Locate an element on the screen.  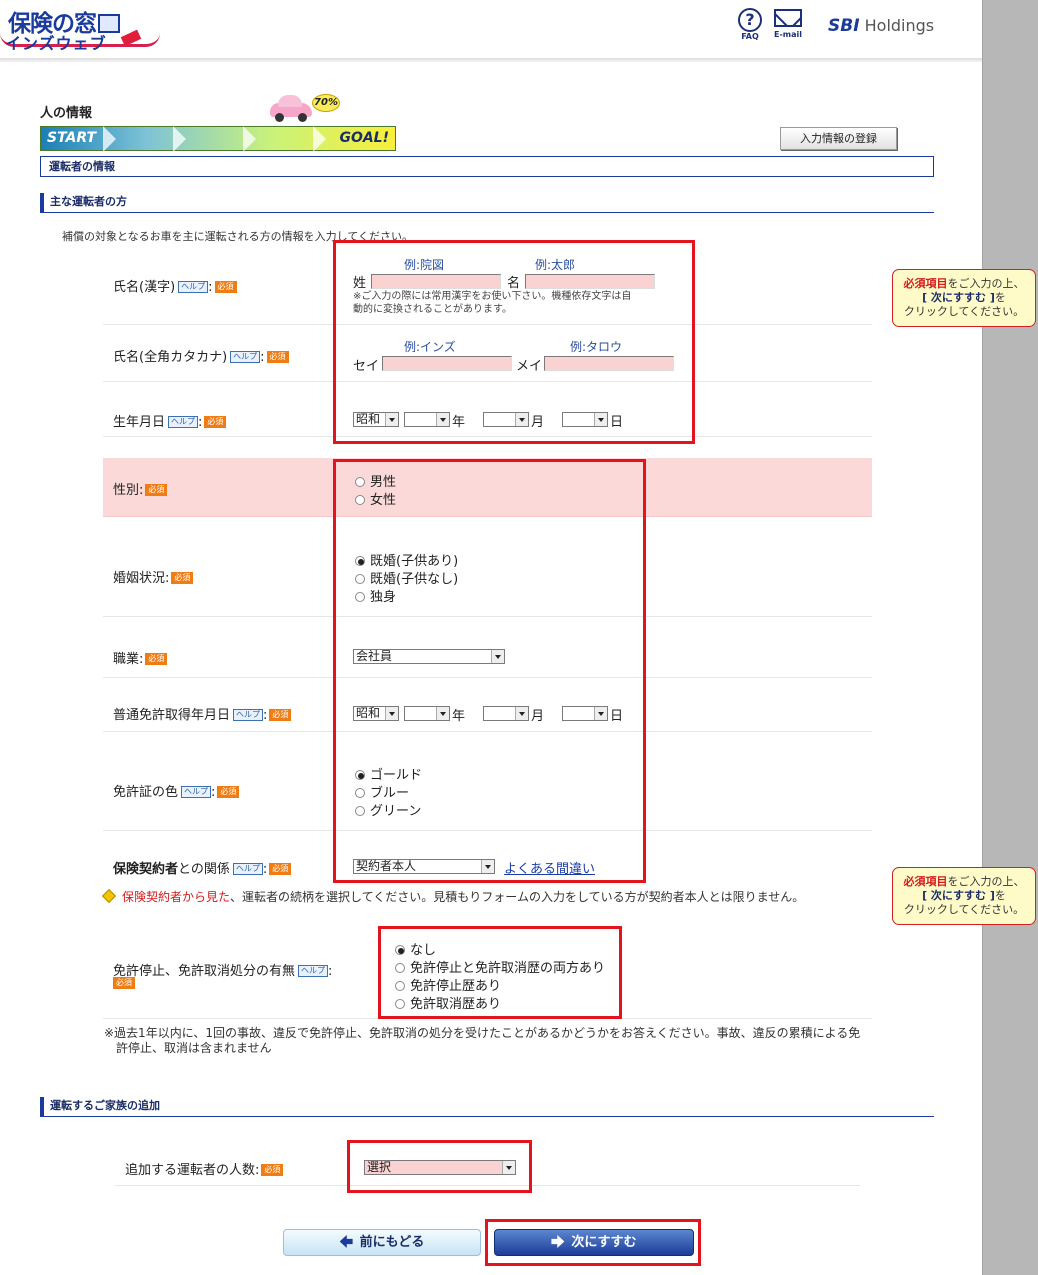
suspension-option-text: 免許取消歴あり is located at coordinates (456, 1004).